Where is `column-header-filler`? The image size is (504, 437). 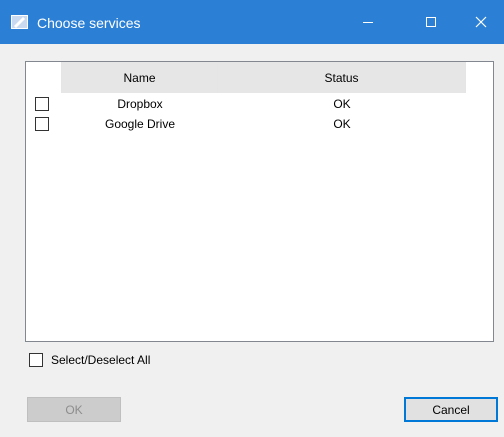 column-header-filler is located at coordinates (479, 77).